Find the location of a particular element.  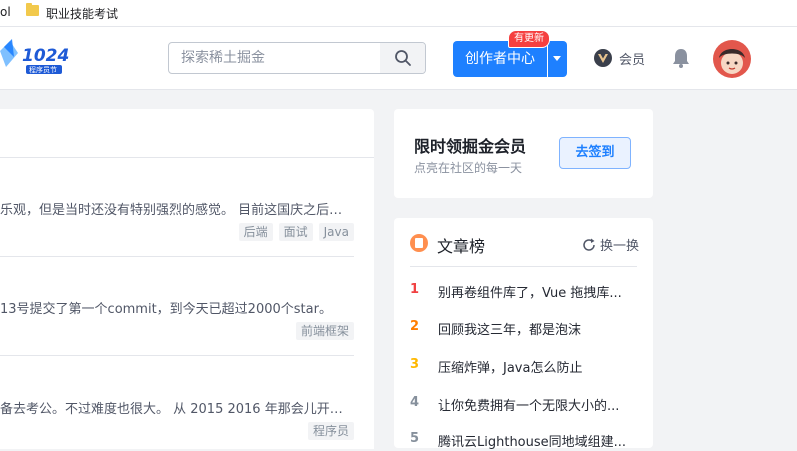

rank-title: 压缩炸弹，Java怎么防止 is located at coordinates (510, 368).